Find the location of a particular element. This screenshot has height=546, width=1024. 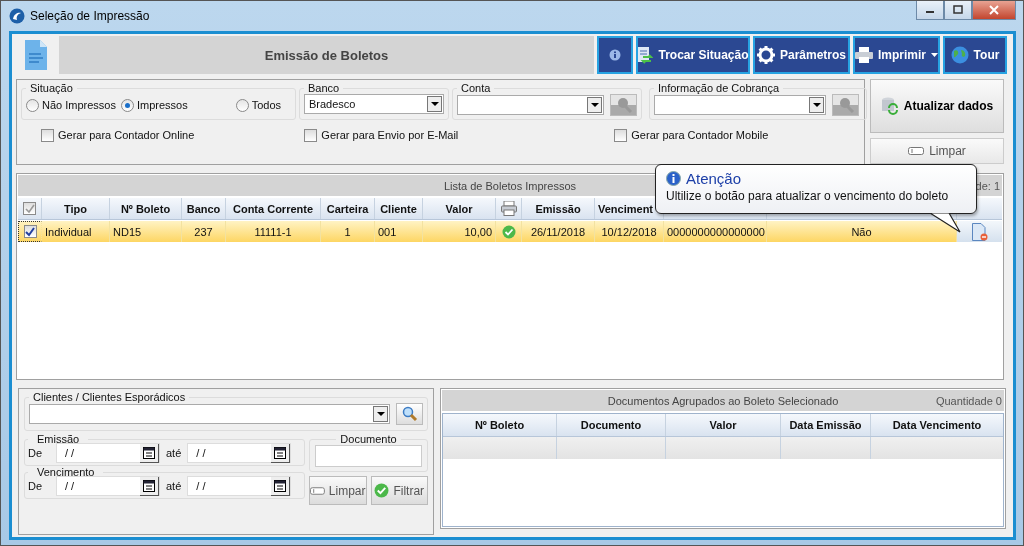

document-count: Quantidade 0 is located at coordinates (968, 400).